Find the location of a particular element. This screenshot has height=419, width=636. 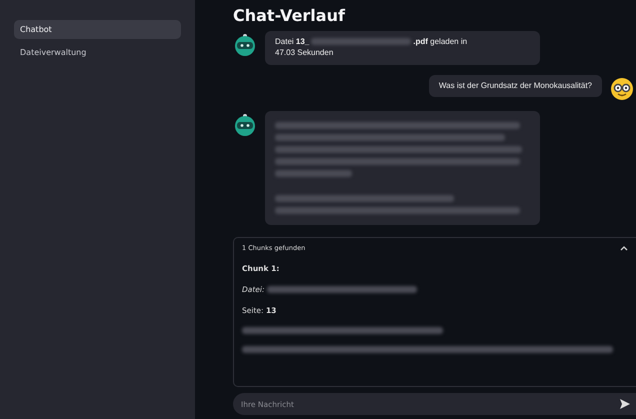

message-text: Datei 13_ is located at coordinates (292, 41).